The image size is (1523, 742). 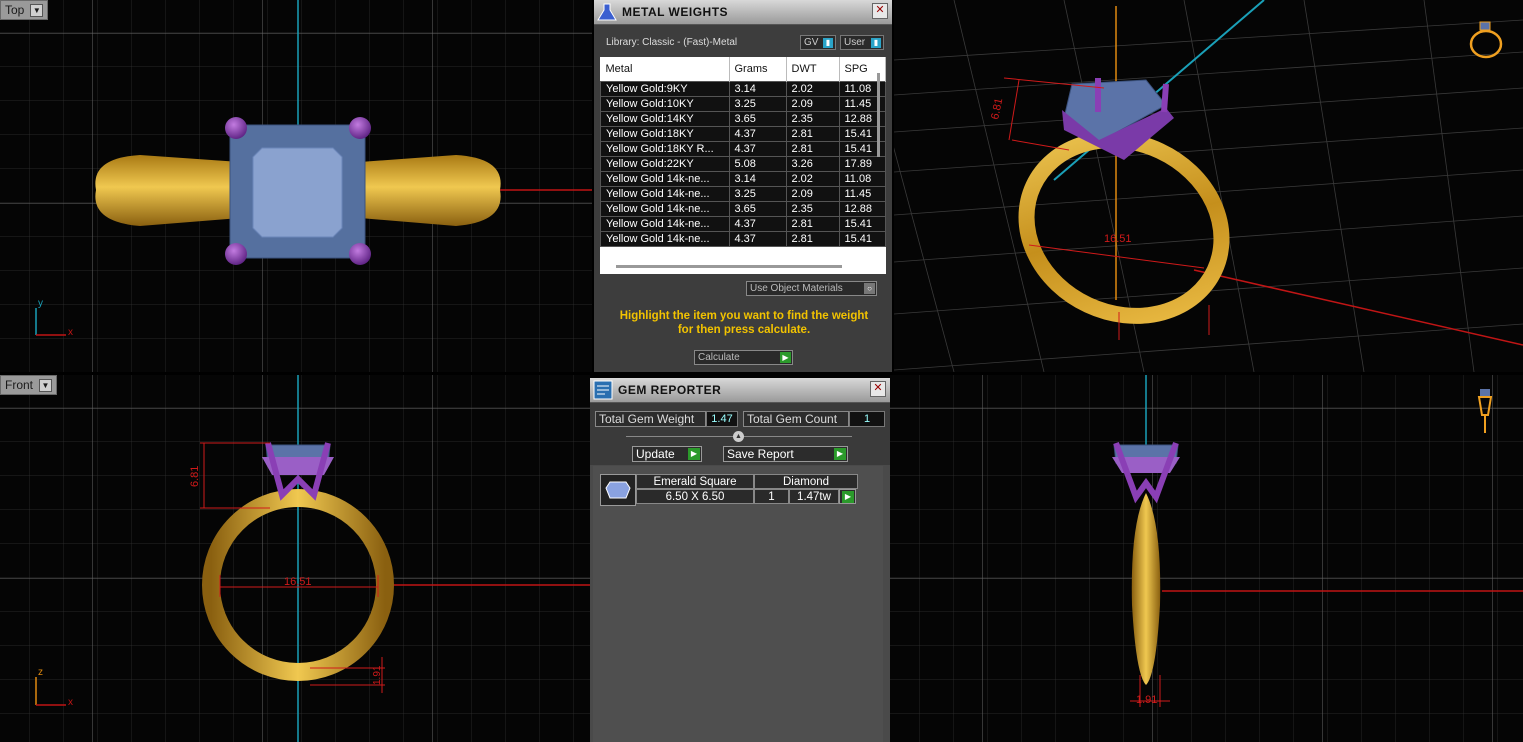 What do you see at coordinates (796, 419) in the screenshot?
I see `total-gem-count-label: Total Gem Count` at bounding box center [796, 419].